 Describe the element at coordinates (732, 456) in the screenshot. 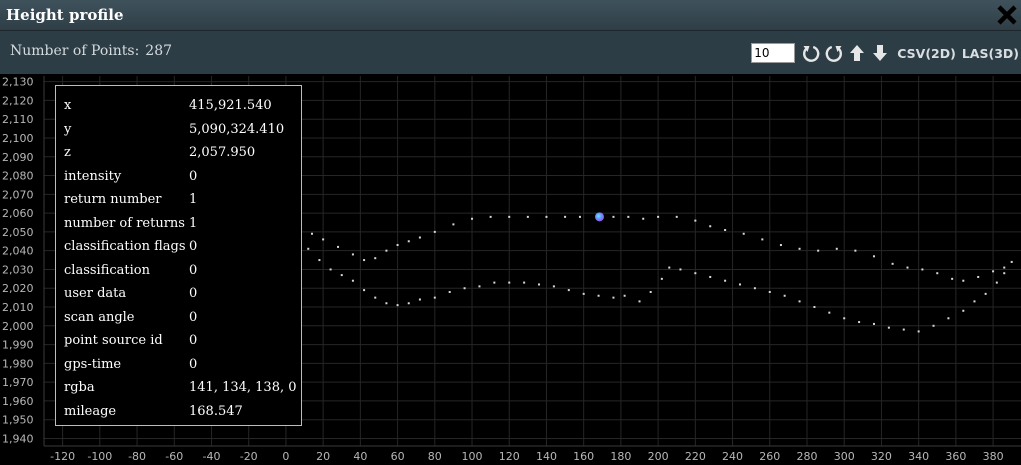

I see `x-tick-label: 240` at that location.